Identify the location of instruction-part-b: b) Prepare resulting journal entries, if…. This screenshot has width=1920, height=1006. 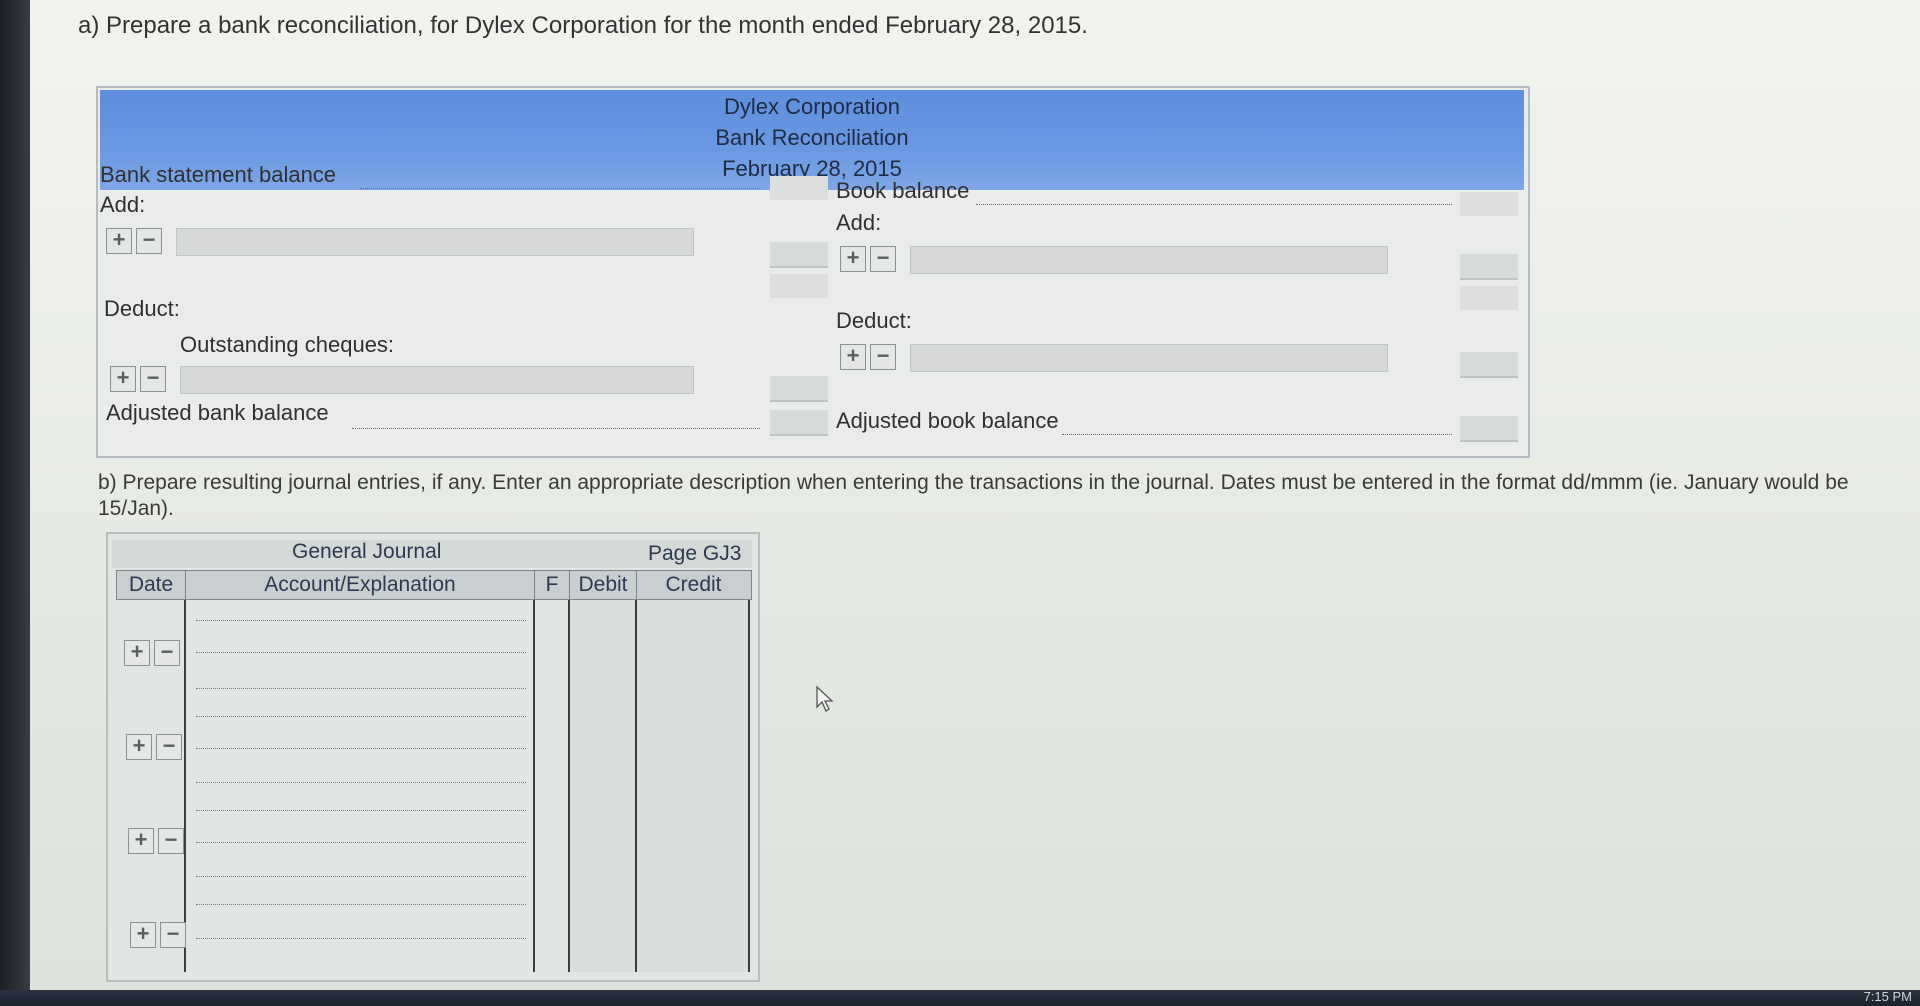
(973, 495).